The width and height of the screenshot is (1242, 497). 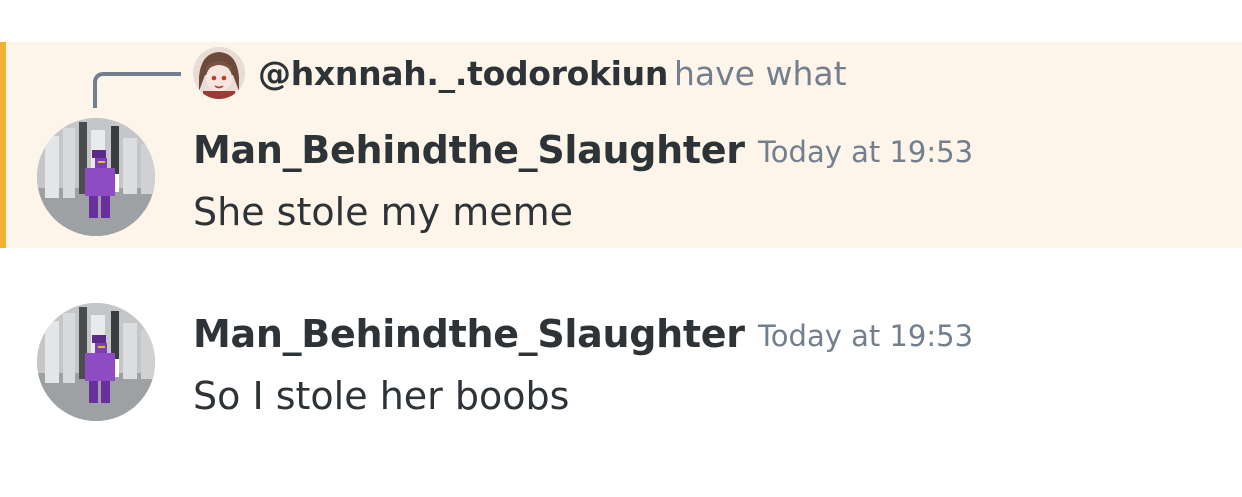 What do you see at coordinates (137, 90) in the screenshot?
I see `reply-connector` at bounding box center [137, 90].